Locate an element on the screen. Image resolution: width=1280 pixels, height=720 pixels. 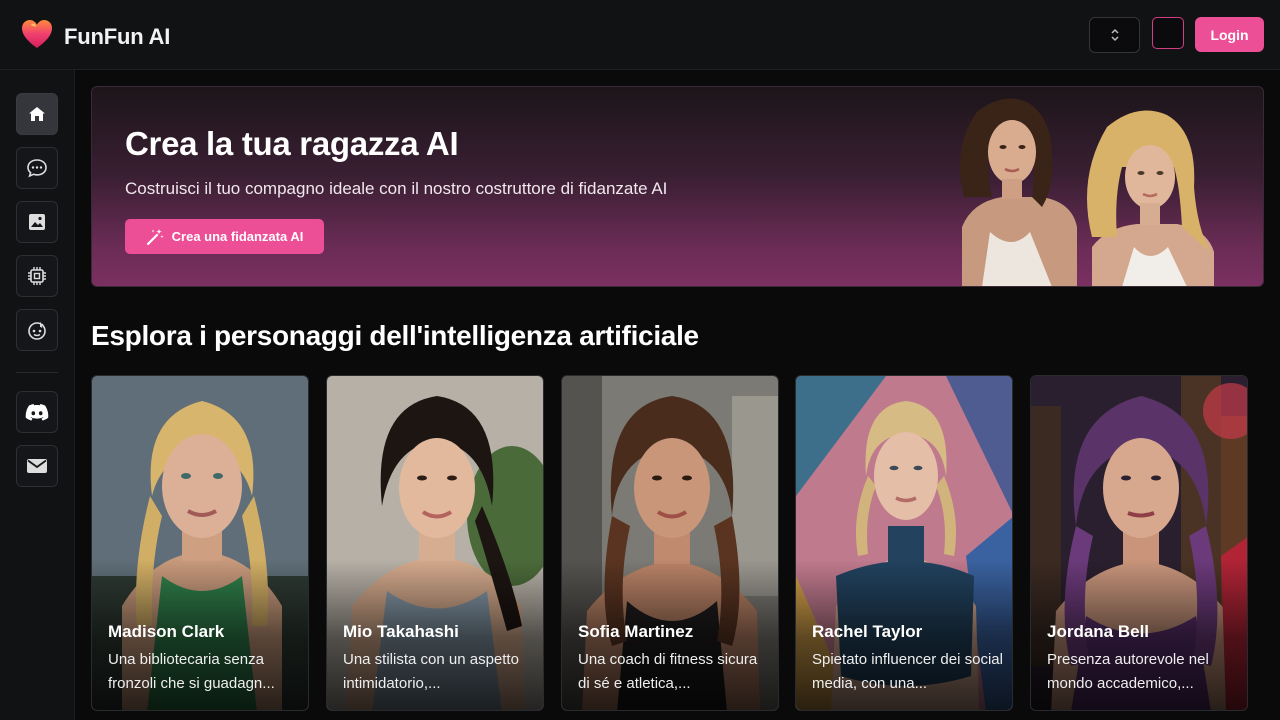
sidebar-item-home is located at coordinates (37, 114).